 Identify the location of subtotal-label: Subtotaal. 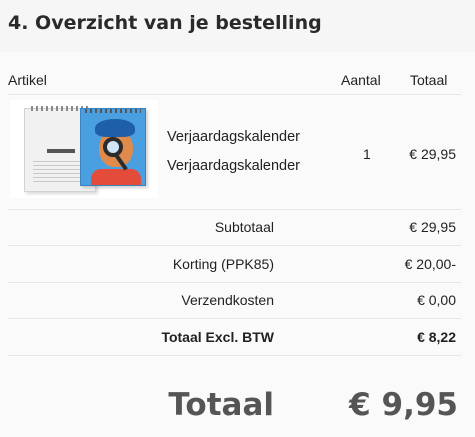
(244, 227).